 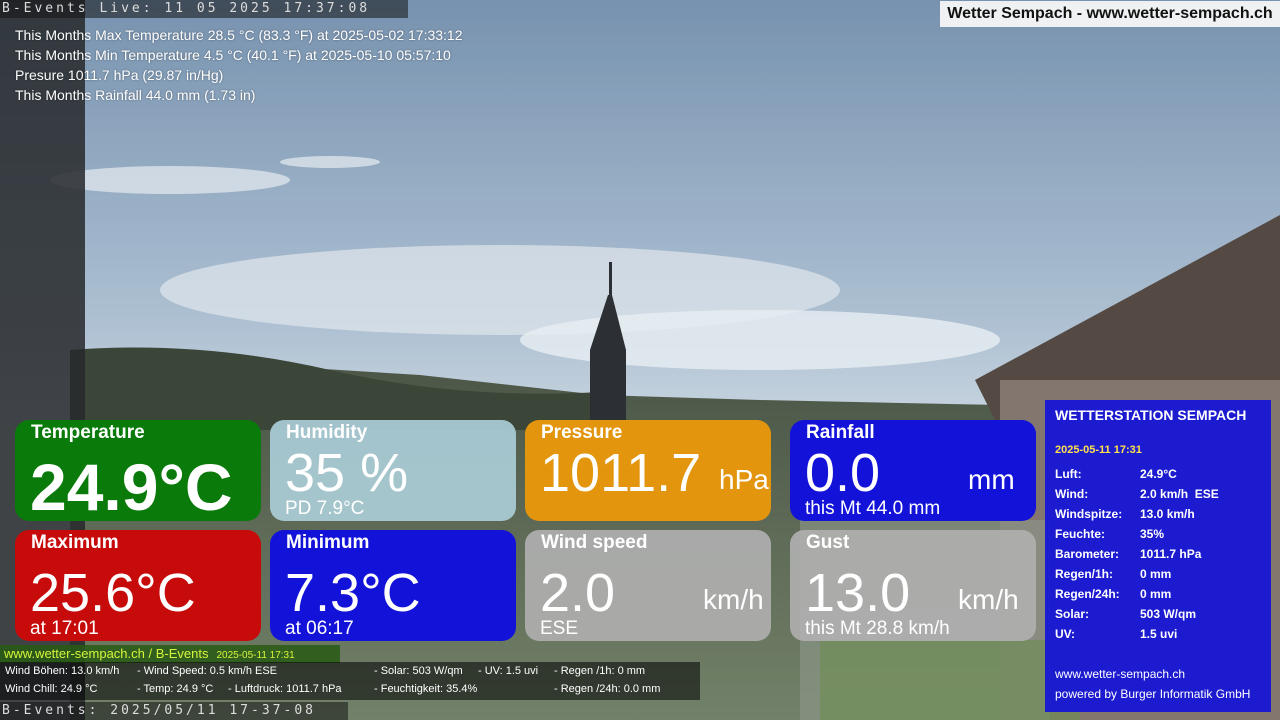 What do you see at coordinates (1072, 494) in the screenshot?
I see `station-row-label: Wind:` at bounding box center [1072, 494].